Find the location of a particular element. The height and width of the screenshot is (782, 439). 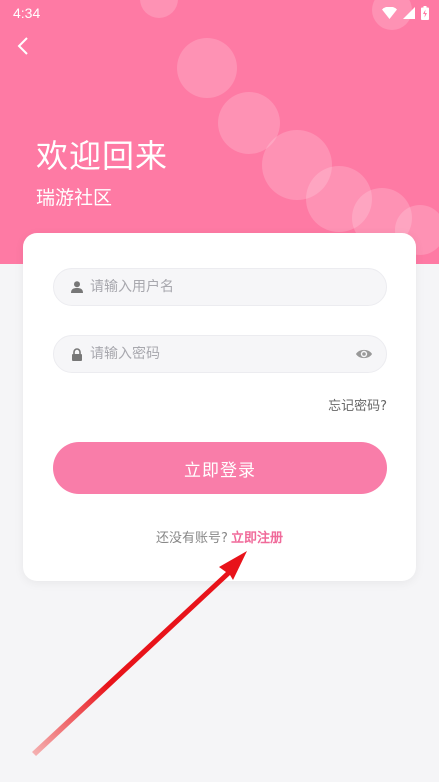

battery-icon is located at coordinates (425, 13).